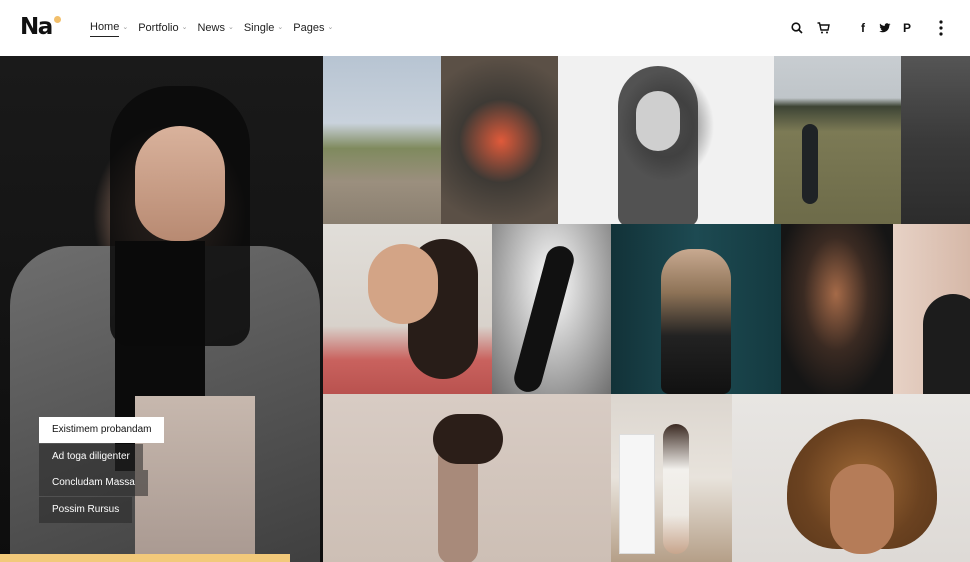 Image resolution: width=970 pixels, height=562 pixels. I want to click on cart-icon, so click(823, 28).